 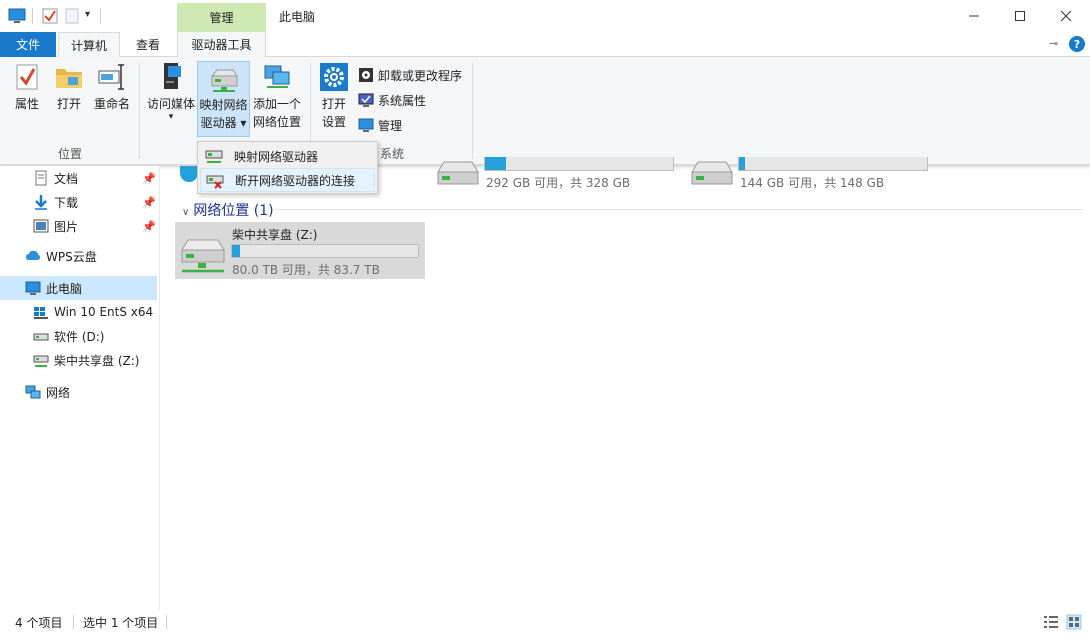 I want to click on menu-item-map-network-drive: 映射网络驱动器, so click(x=287, y=156).